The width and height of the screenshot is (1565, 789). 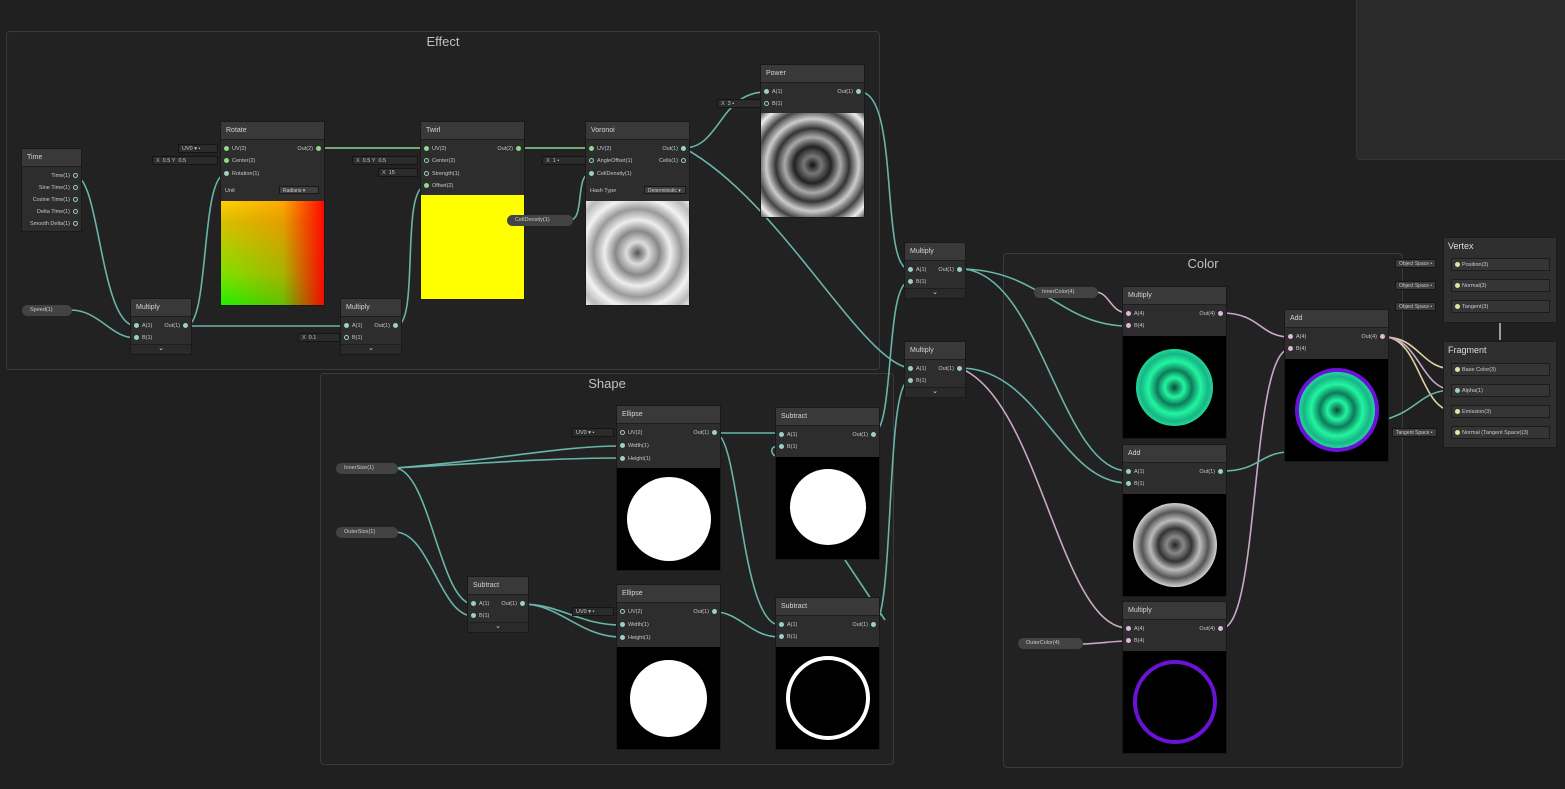 I want to click on ellipse-node-1: Ellipse UV(2) Width(1) Height(1) Out(1), so click(x=668, y=488).